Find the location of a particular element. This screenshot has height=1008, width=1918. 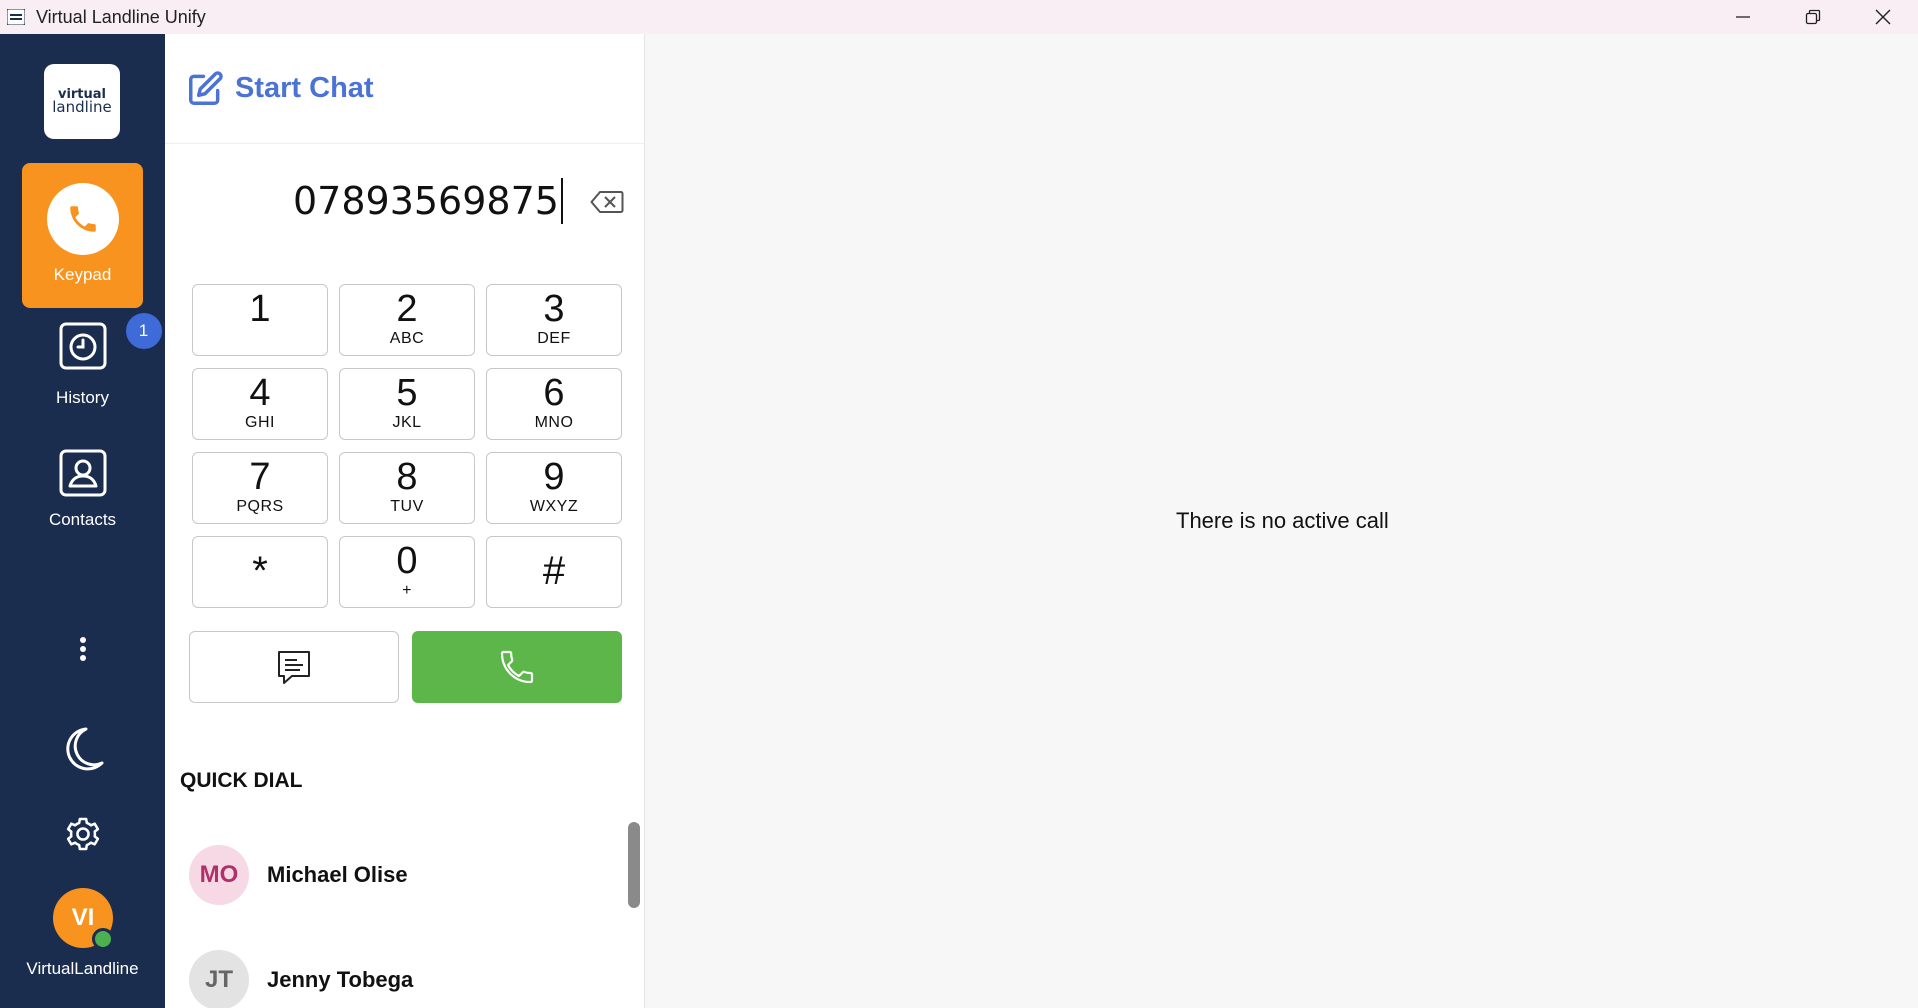

contact-avatar: MO is located at coordinates (219, 875).